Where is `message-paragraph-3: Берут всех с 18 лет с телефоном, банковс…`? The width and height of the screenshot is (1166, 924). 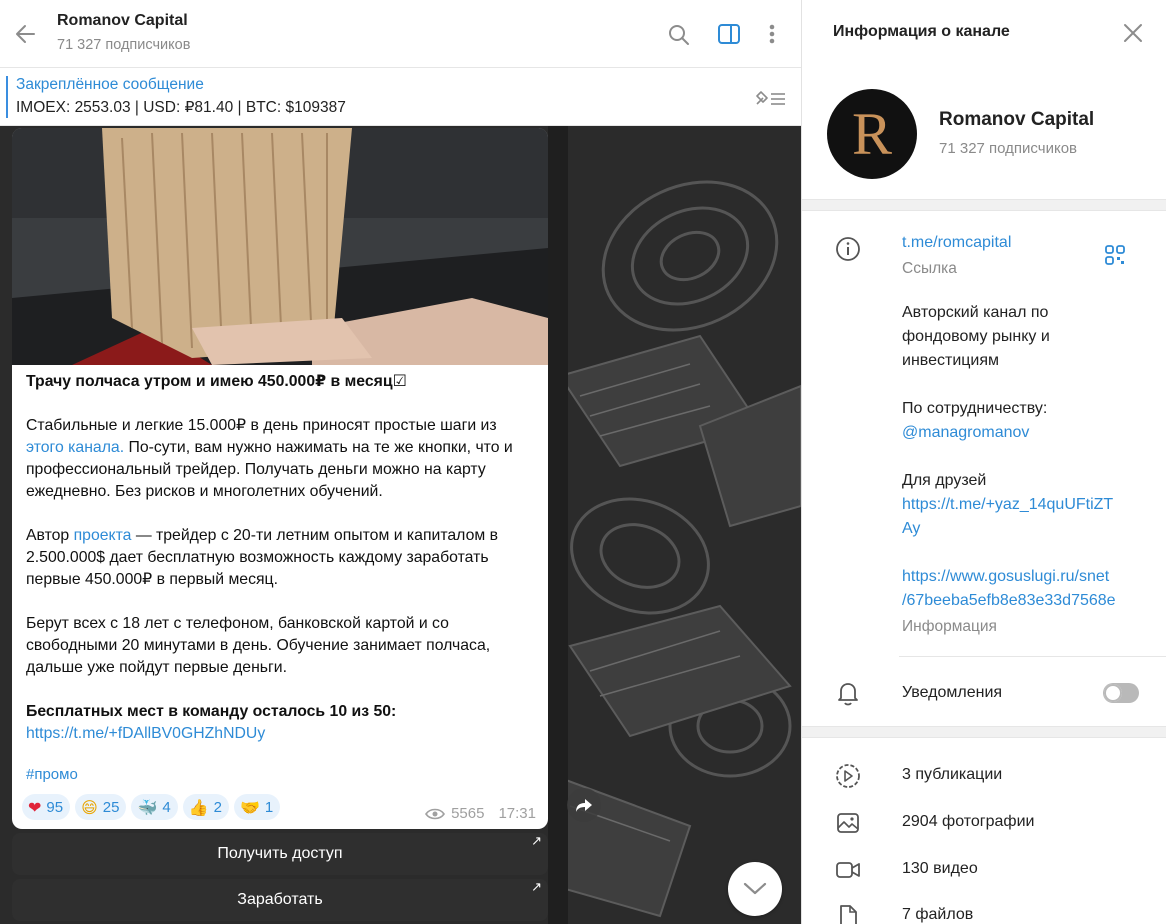
message-paragraph-3: Берут всех с 18 лет с телефоном, банковс… is located at coordinates (258, 645).